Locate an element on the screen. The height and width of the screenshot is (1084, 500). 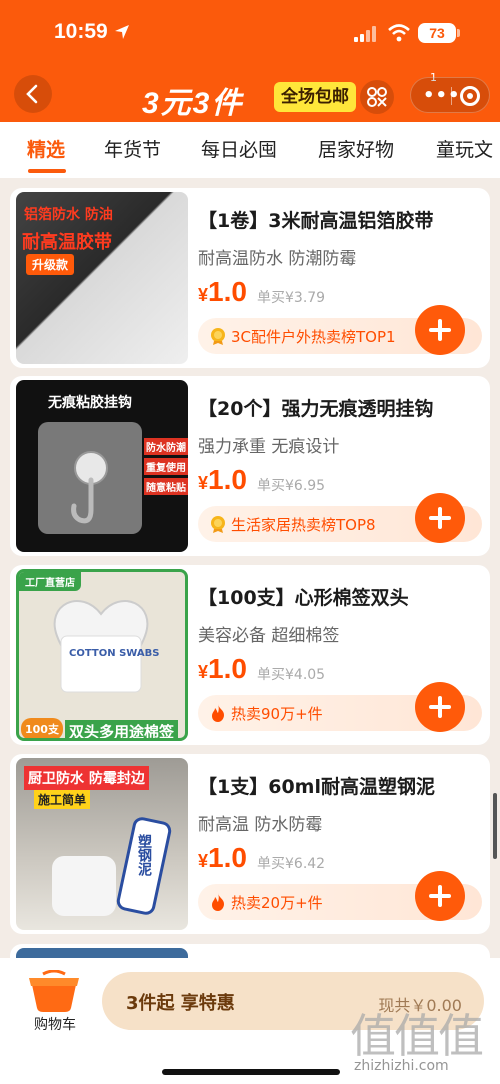
cart-label: 购物车 is located at coordinates (55, 1024).